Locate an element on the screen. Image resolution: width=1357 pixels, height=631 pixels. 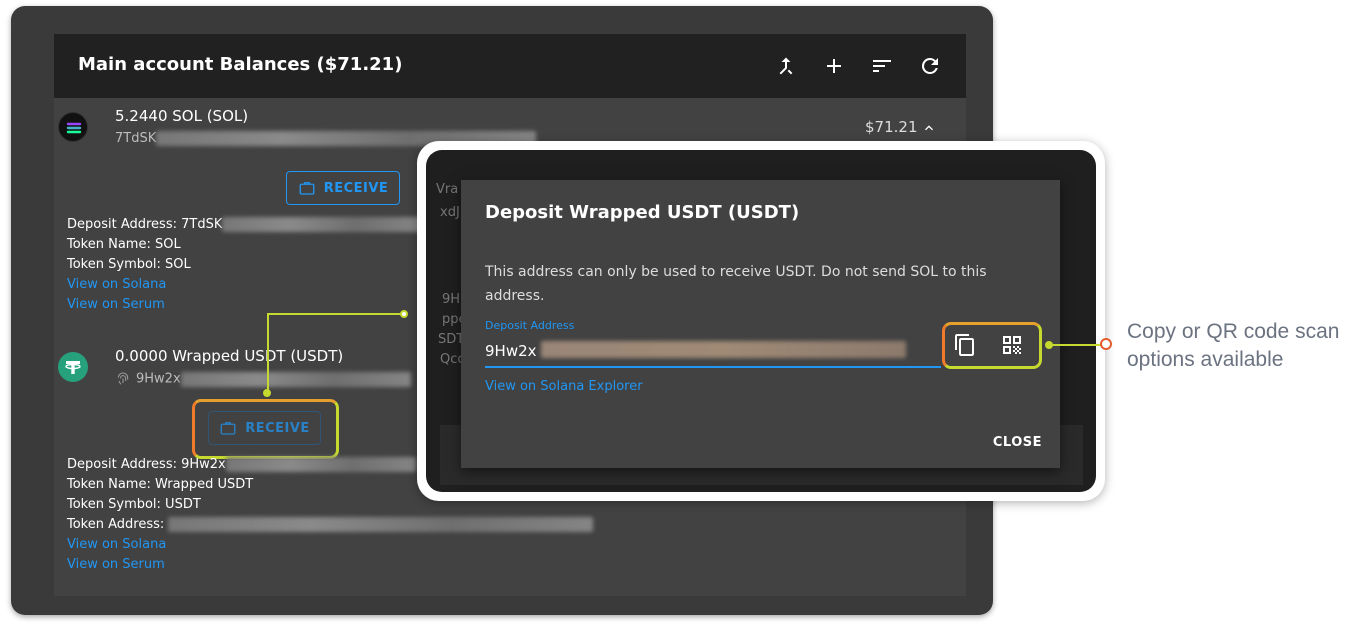
sol-receive-button: RECEIVE is located at coordinates (343, 188).